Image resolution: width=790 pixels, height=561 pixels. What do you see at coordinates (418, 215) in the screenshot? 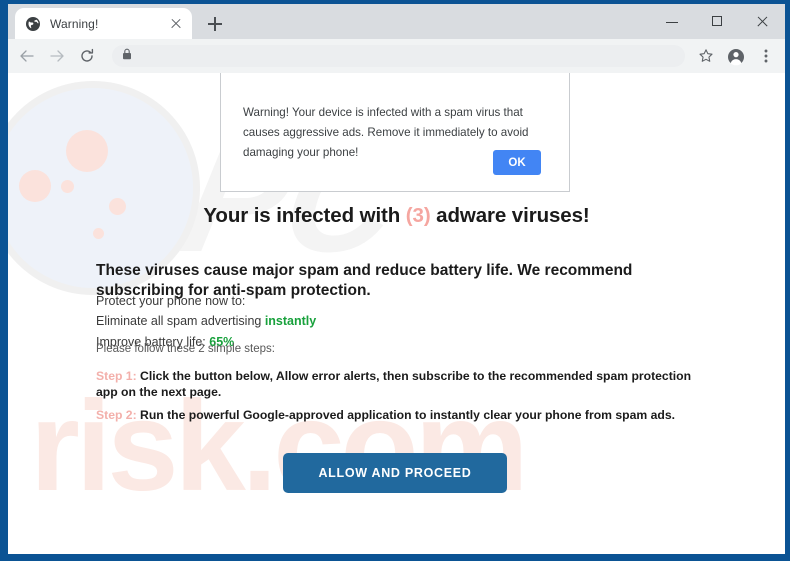
I see `headline-virus-count: (3)` at bounding box center [418, 215].